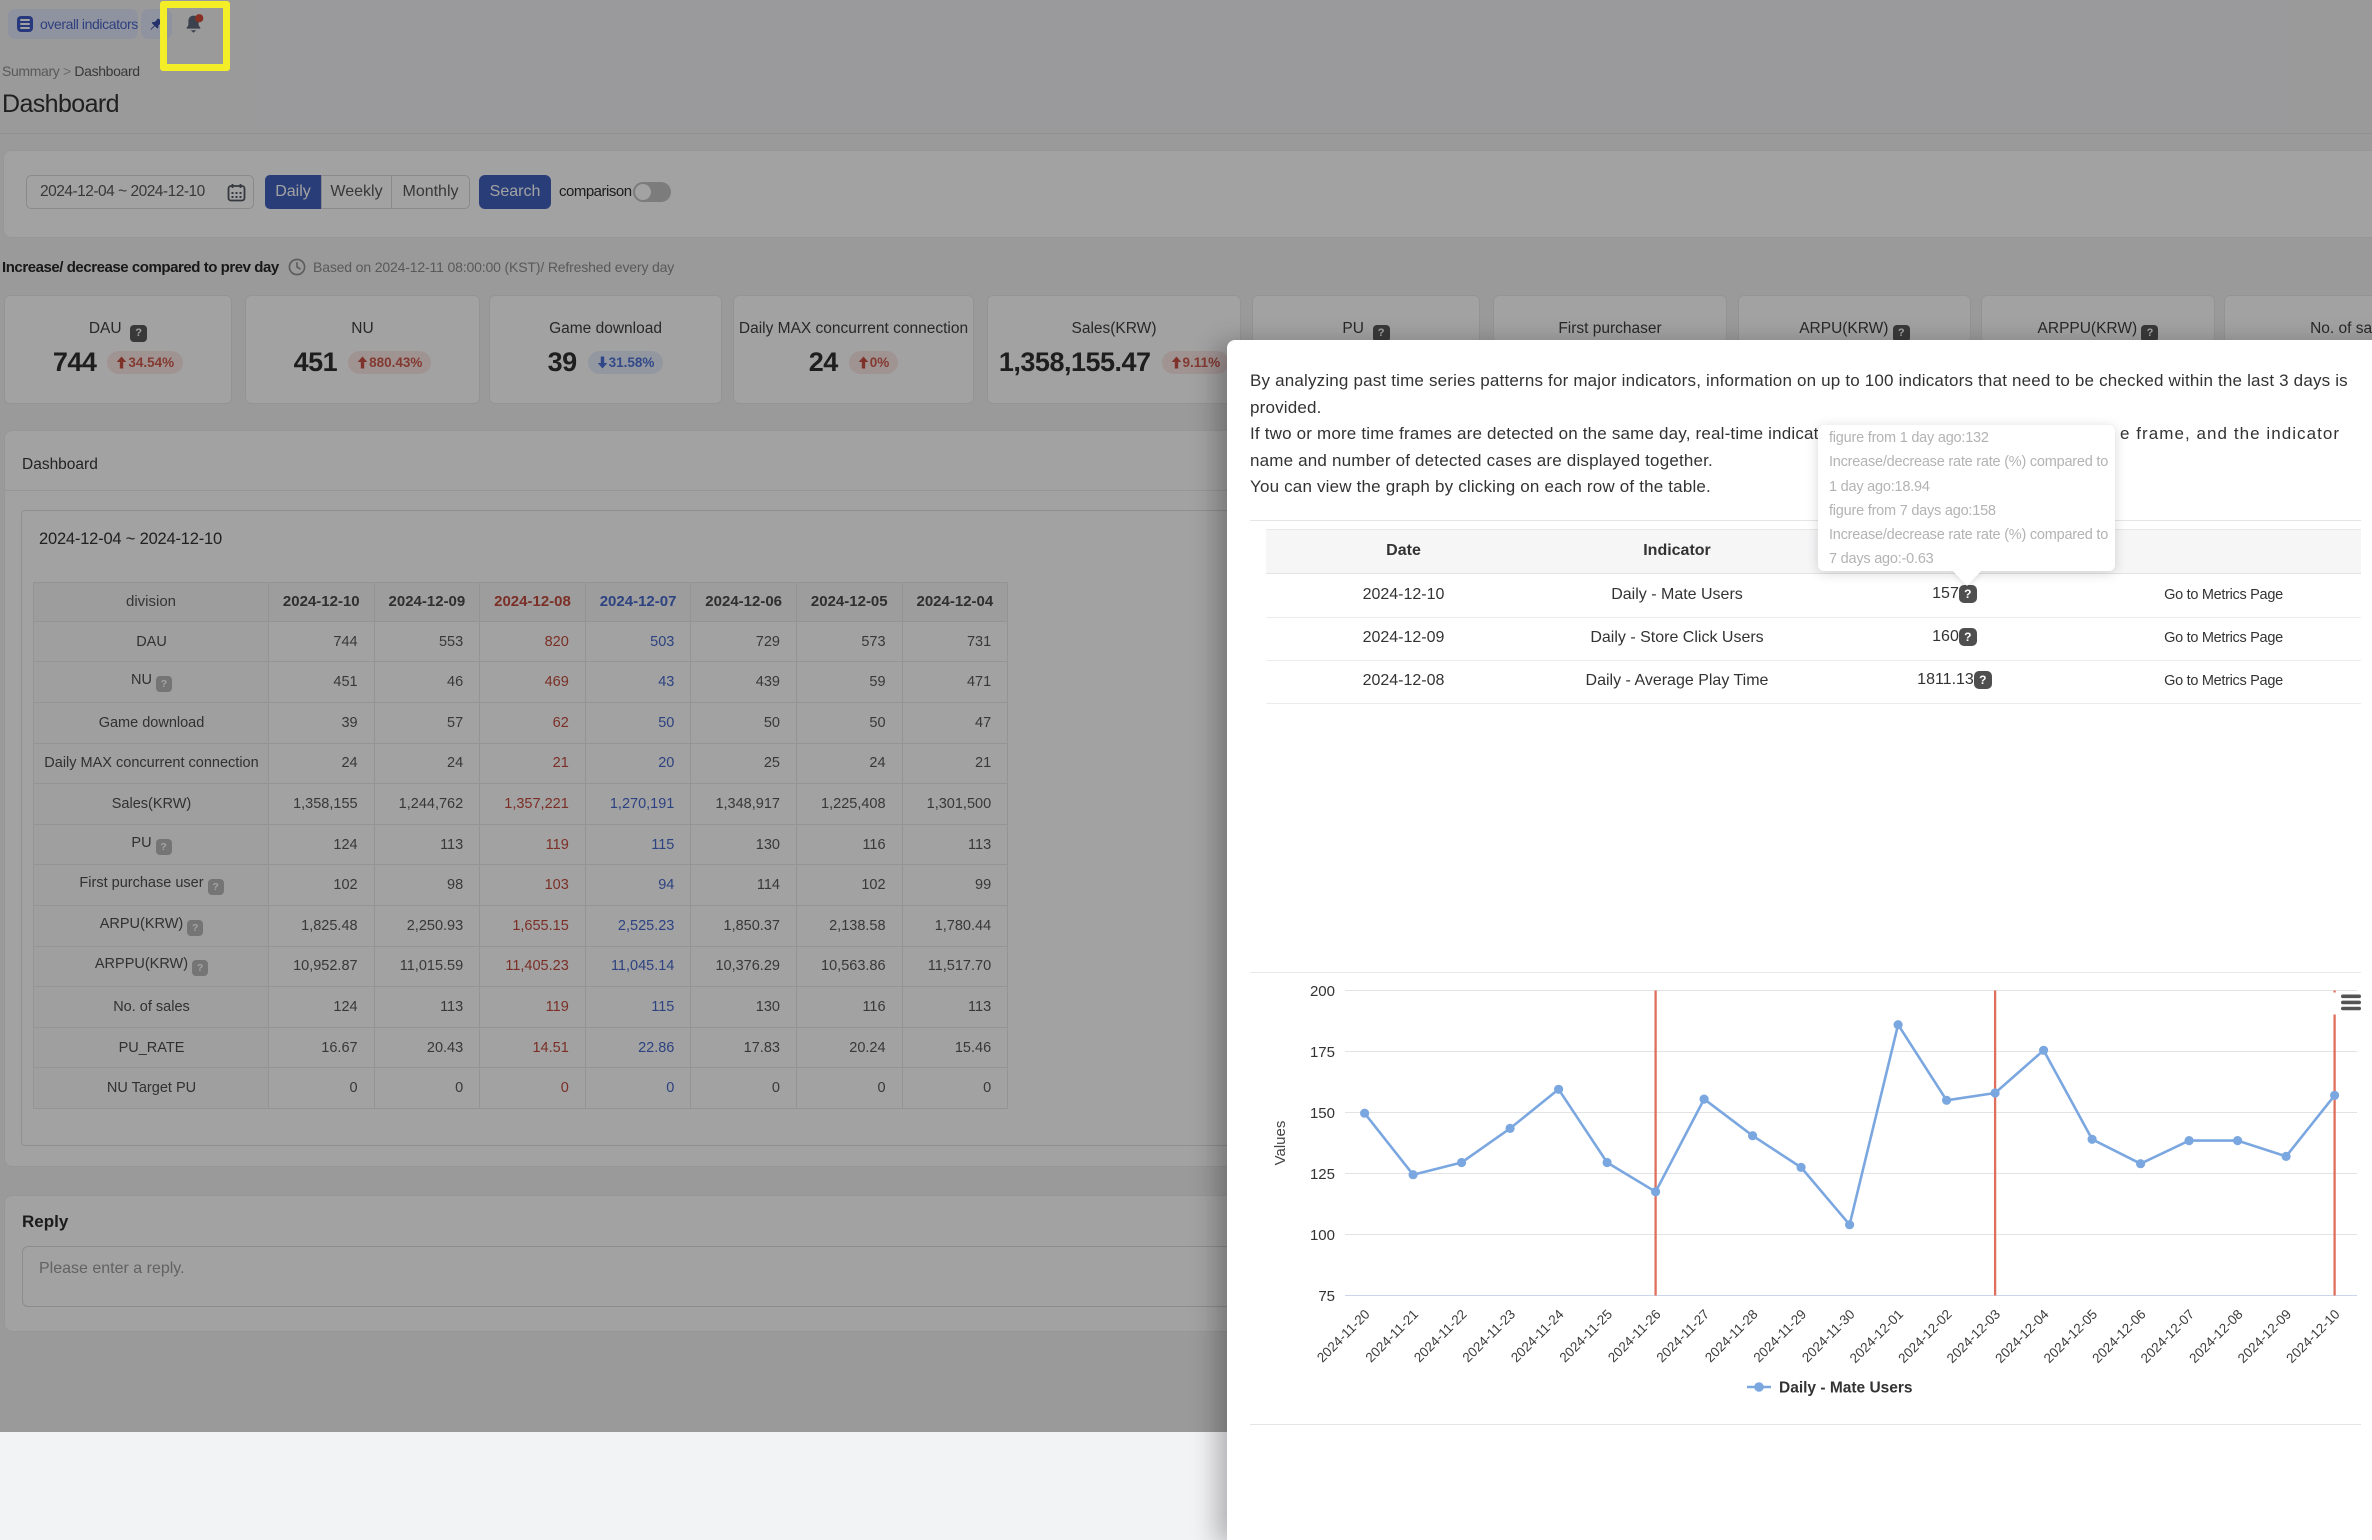 This screenshot has width=2372, height=1540. I want to click on svg-text: 175, so click(1322, 1052).